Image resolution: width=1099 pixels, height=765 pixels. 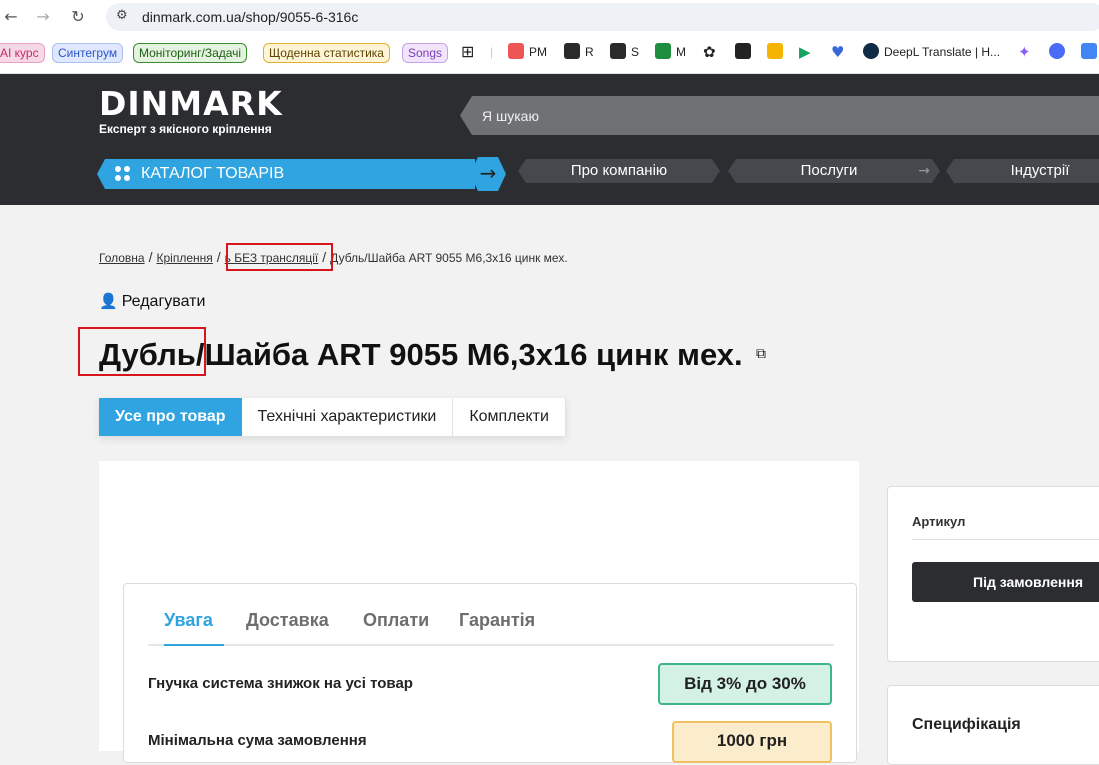 What do you see at coordinates (745, 684) in the screenshot?
I see `discount-badge: Від 3% до 30%` at bounding box center [745, 684].